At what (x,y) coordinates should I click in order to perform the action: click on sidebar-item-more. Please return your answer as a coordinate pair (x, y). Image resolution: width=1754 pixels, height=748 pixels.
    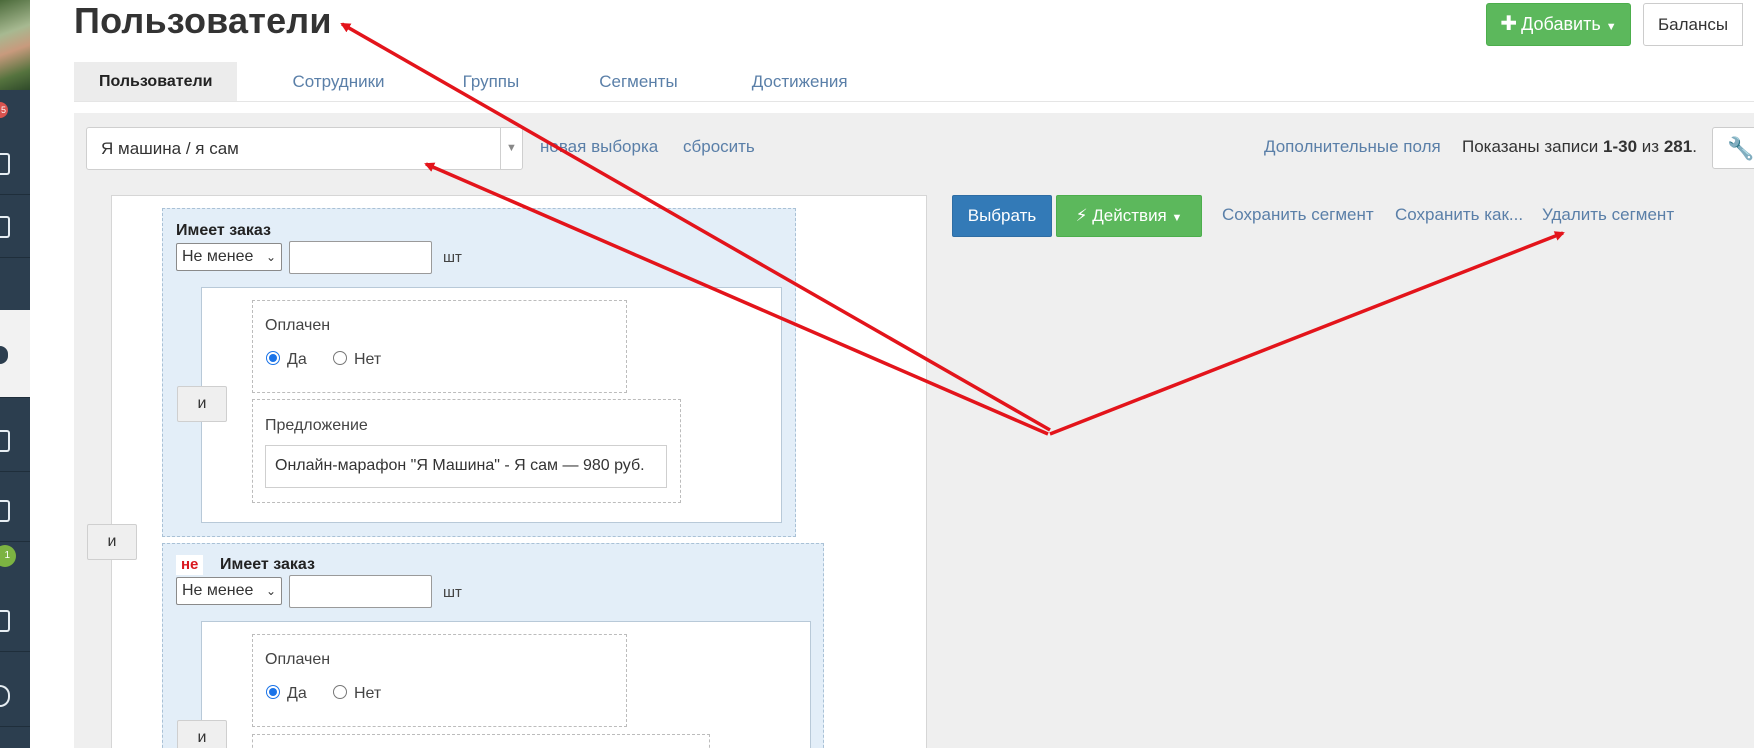
    Looking at the image, I should click on (15, 696).